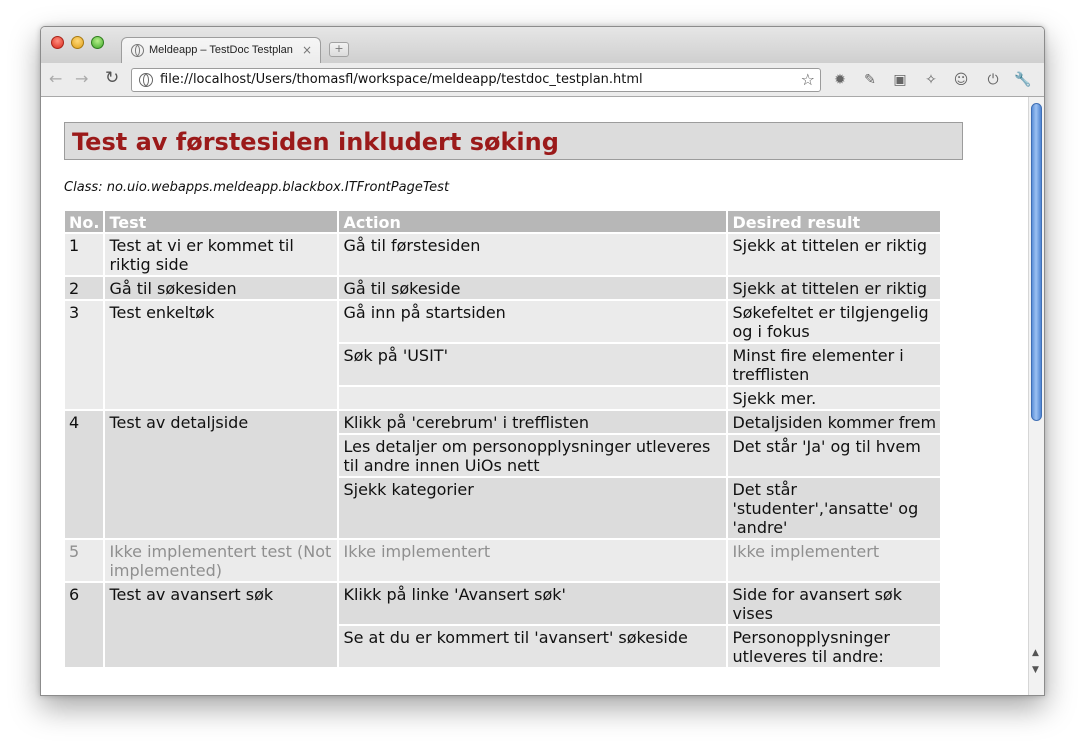 This screenshot has width=1083, height=749. Describe the element at coordinates (533, 321) in the screenshot. I see `cell-action: Gå inn på startsiden` at that location.